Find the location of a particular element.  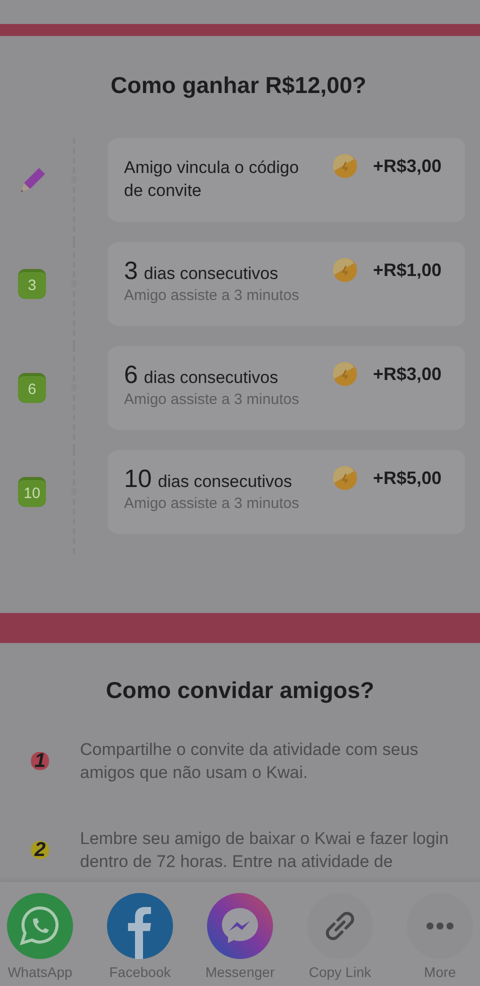

share-label: Copy Link is located at coordinates (340, 972).